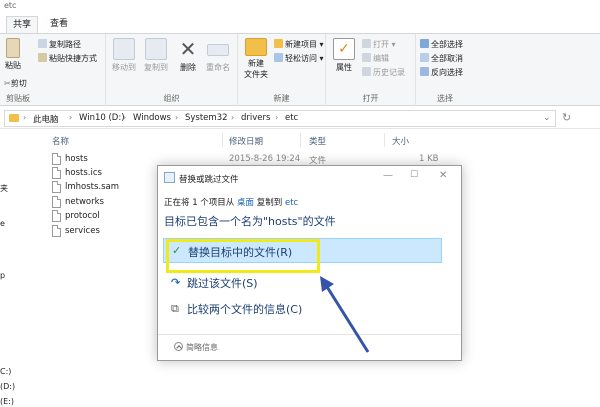 Image resolution: width=600 pixels, height=407 pixels. What do you see at coordinates (278, 57) in the screenshot?
I see `easy-access-icon` at bounding box center [278, 57].